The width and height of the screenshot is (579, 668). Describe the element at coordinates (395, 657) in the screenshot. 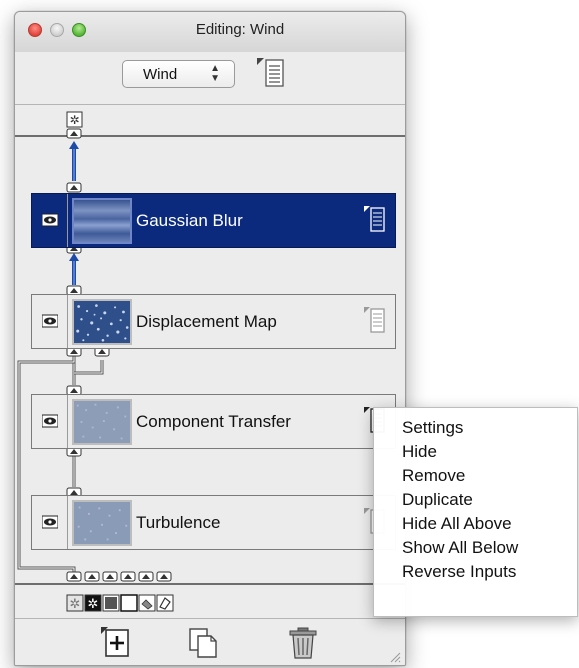

I see `resize-grip-icon` at that location.